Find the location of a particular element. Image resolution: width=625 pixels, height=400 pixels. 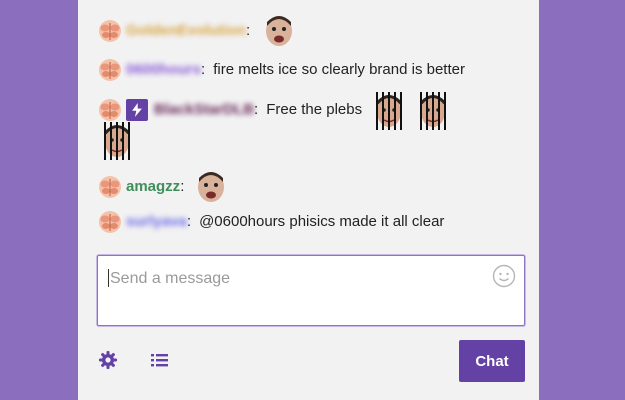

chat-message-text: @0600hours phisics made it all clear is located at coordinates (322, 221).